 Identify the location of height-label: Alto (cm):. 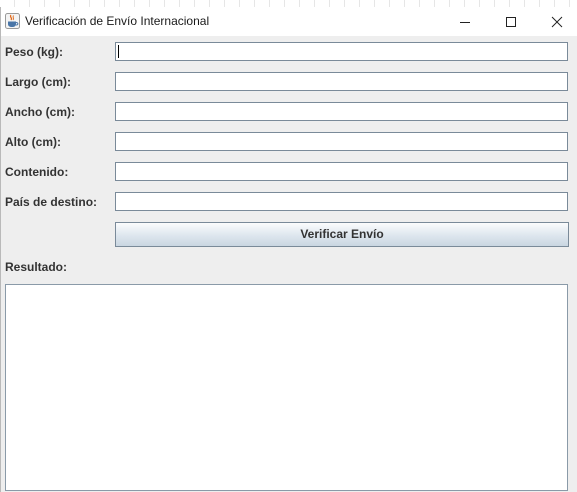
(33, 142).